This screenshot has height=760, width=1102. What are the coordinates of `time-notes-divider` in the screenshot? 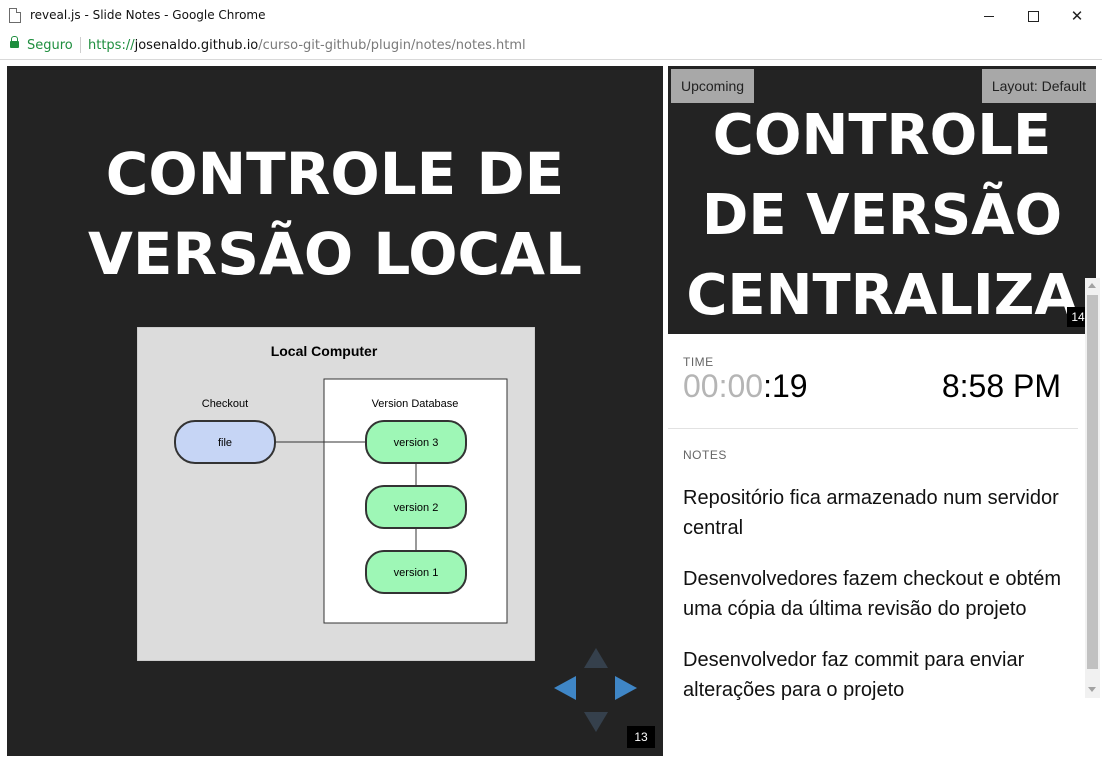 It's located at (873, 428).